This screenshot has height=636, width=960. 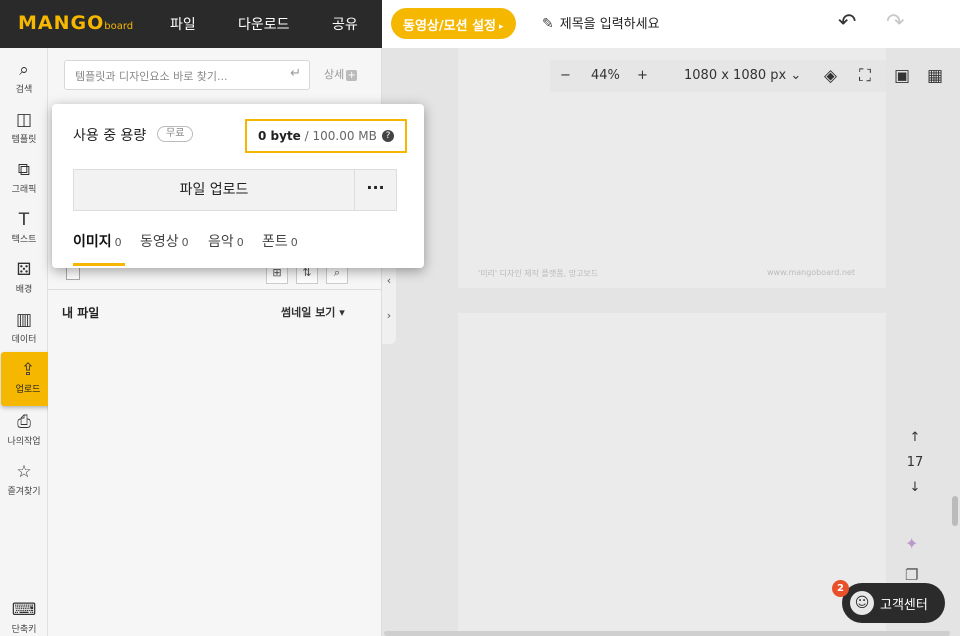 What do you see at coordinates (92, 242) in the screenshot?
I see `tab-image-label: 이미지` at bounding box center [92, 242].